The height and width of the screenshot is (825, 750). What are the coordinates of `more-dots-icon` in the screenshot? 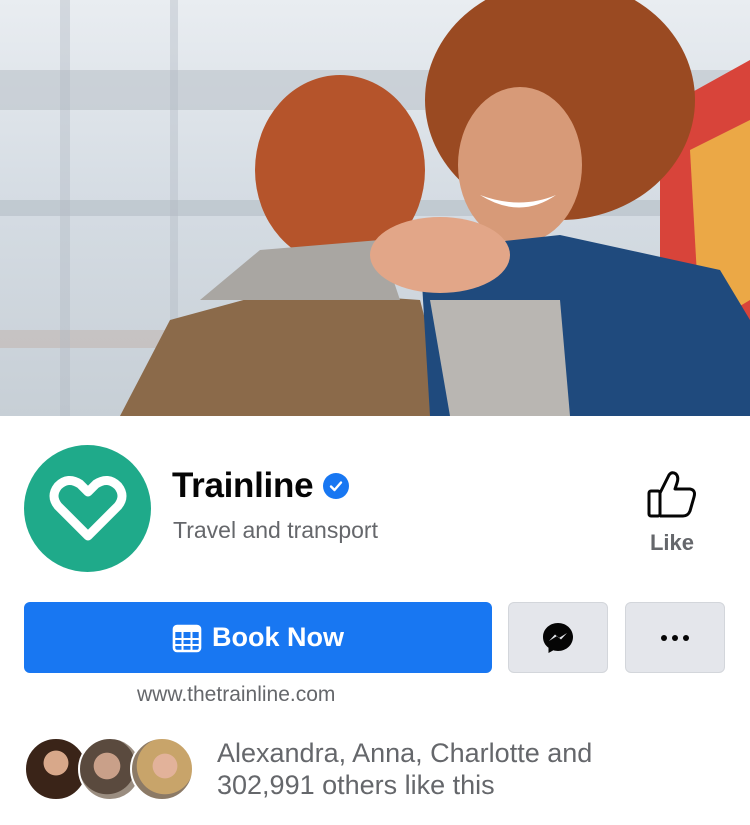 It's located at (675, 637).